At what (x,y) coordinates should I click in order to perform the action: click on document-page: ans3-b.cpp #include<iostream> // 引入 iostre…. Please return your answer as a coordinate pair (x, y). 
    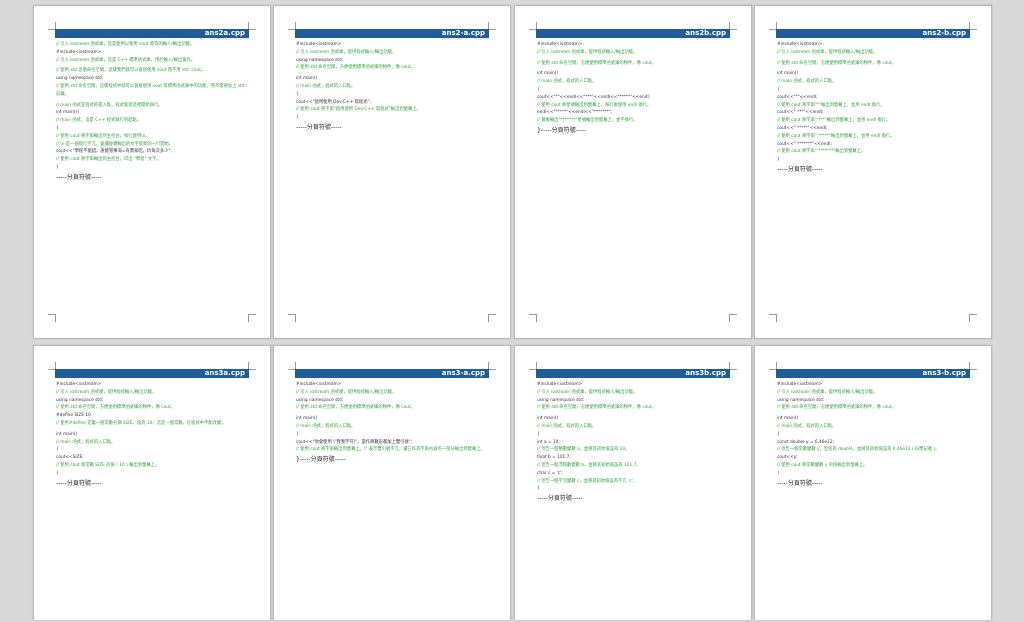
    Looking at the image, I should click on (873, 482).